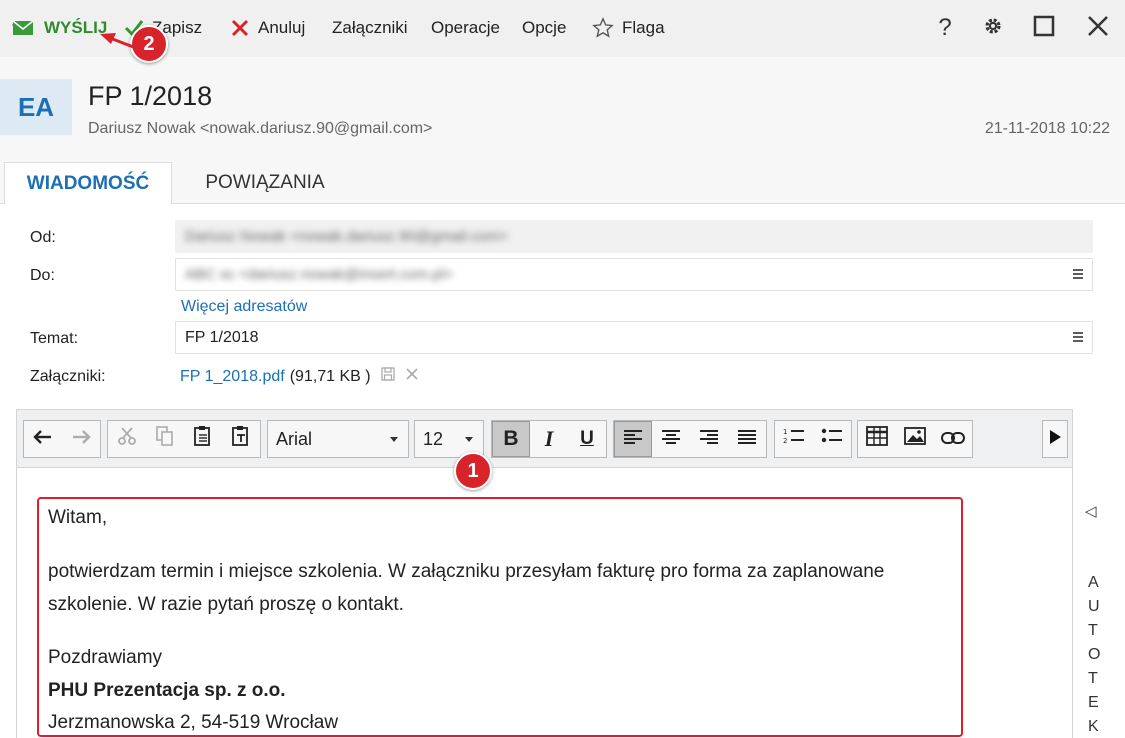 This screenshot has width=1125, height=738. I want to click on operations-label: Operacje, so click(465, 27).